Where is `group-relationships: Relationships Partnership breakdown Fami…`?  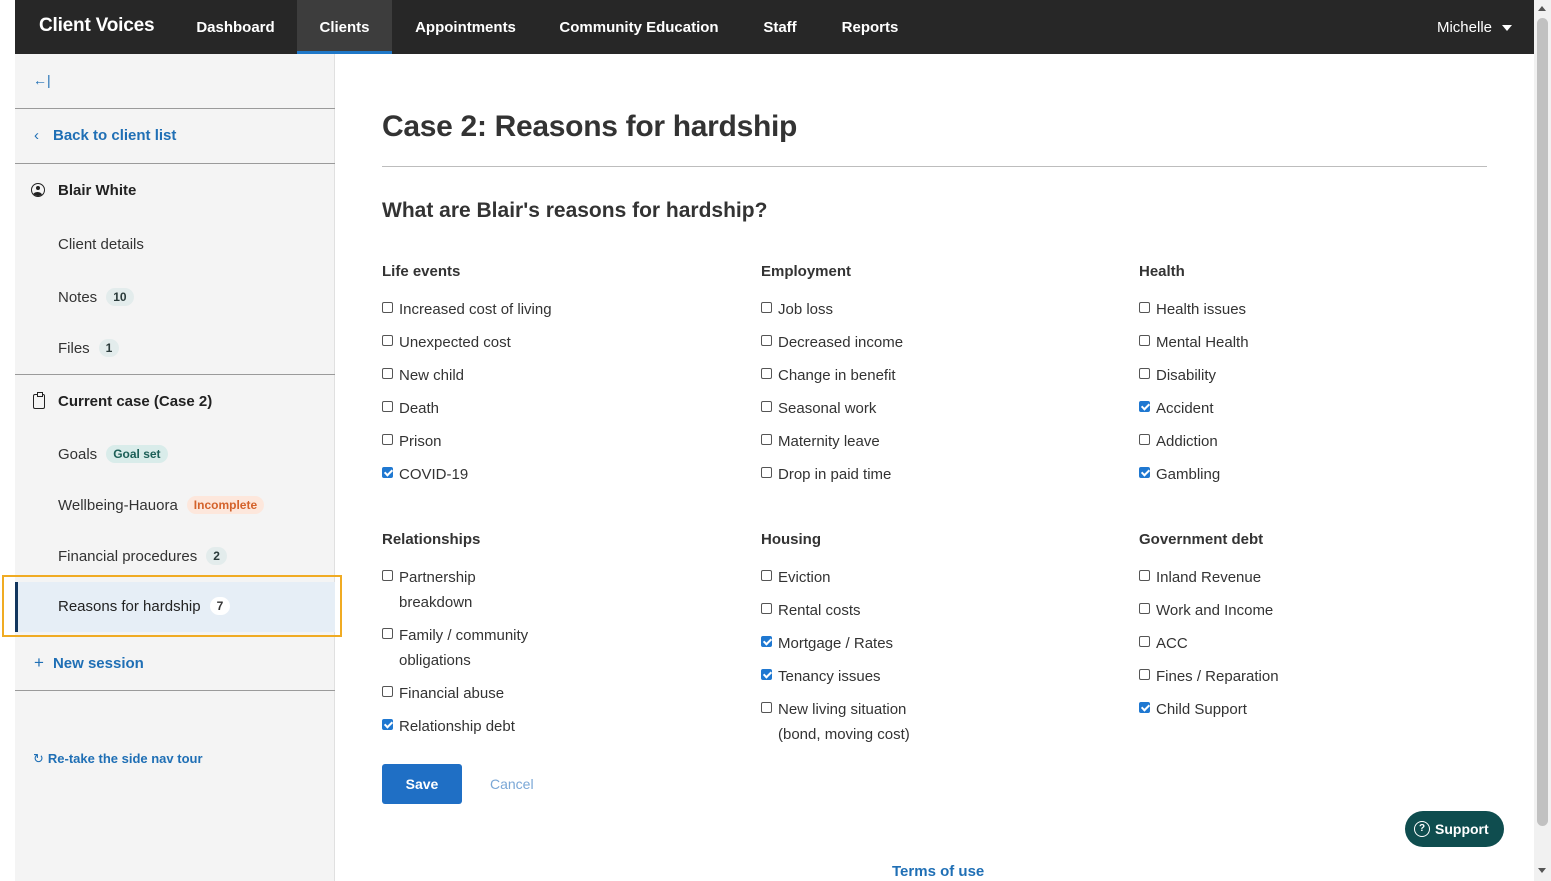 group-relationships: Relationships Partnership breakdown Fami… is located at coordinates (467, 639).